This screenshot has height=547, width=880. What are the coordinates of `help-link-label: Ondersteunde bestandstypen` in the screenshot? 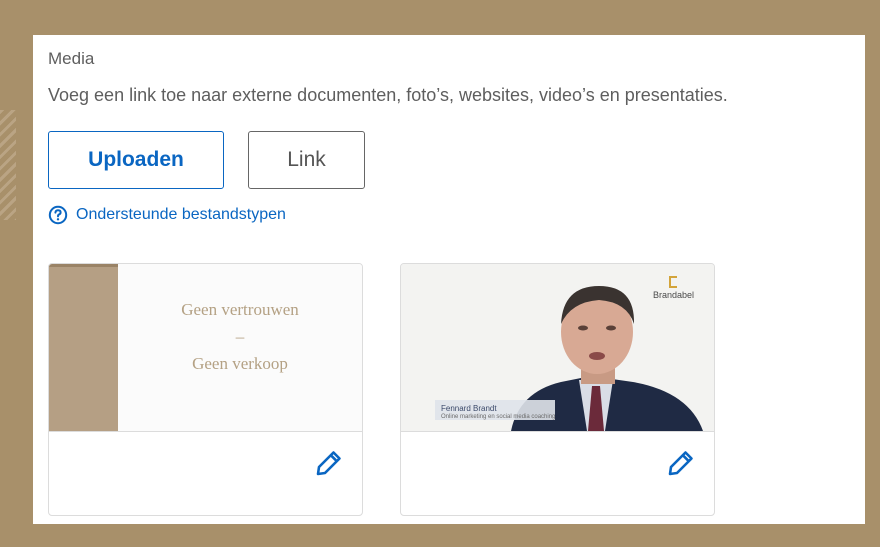 It's located at (181, 214).